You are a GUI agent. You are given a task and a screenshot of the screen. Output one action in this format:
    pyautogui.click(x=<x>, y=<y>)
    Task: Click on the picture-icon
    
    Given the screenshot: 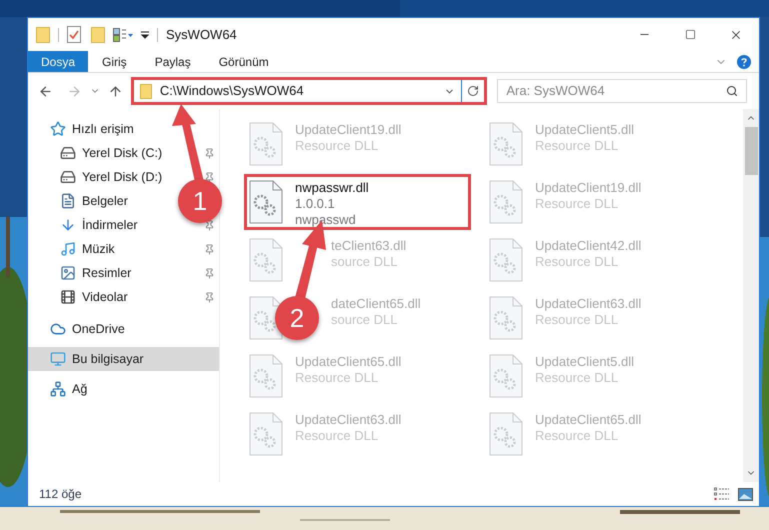 What is the action you would take?
    pyautogui.click(x=68, y=273)
    